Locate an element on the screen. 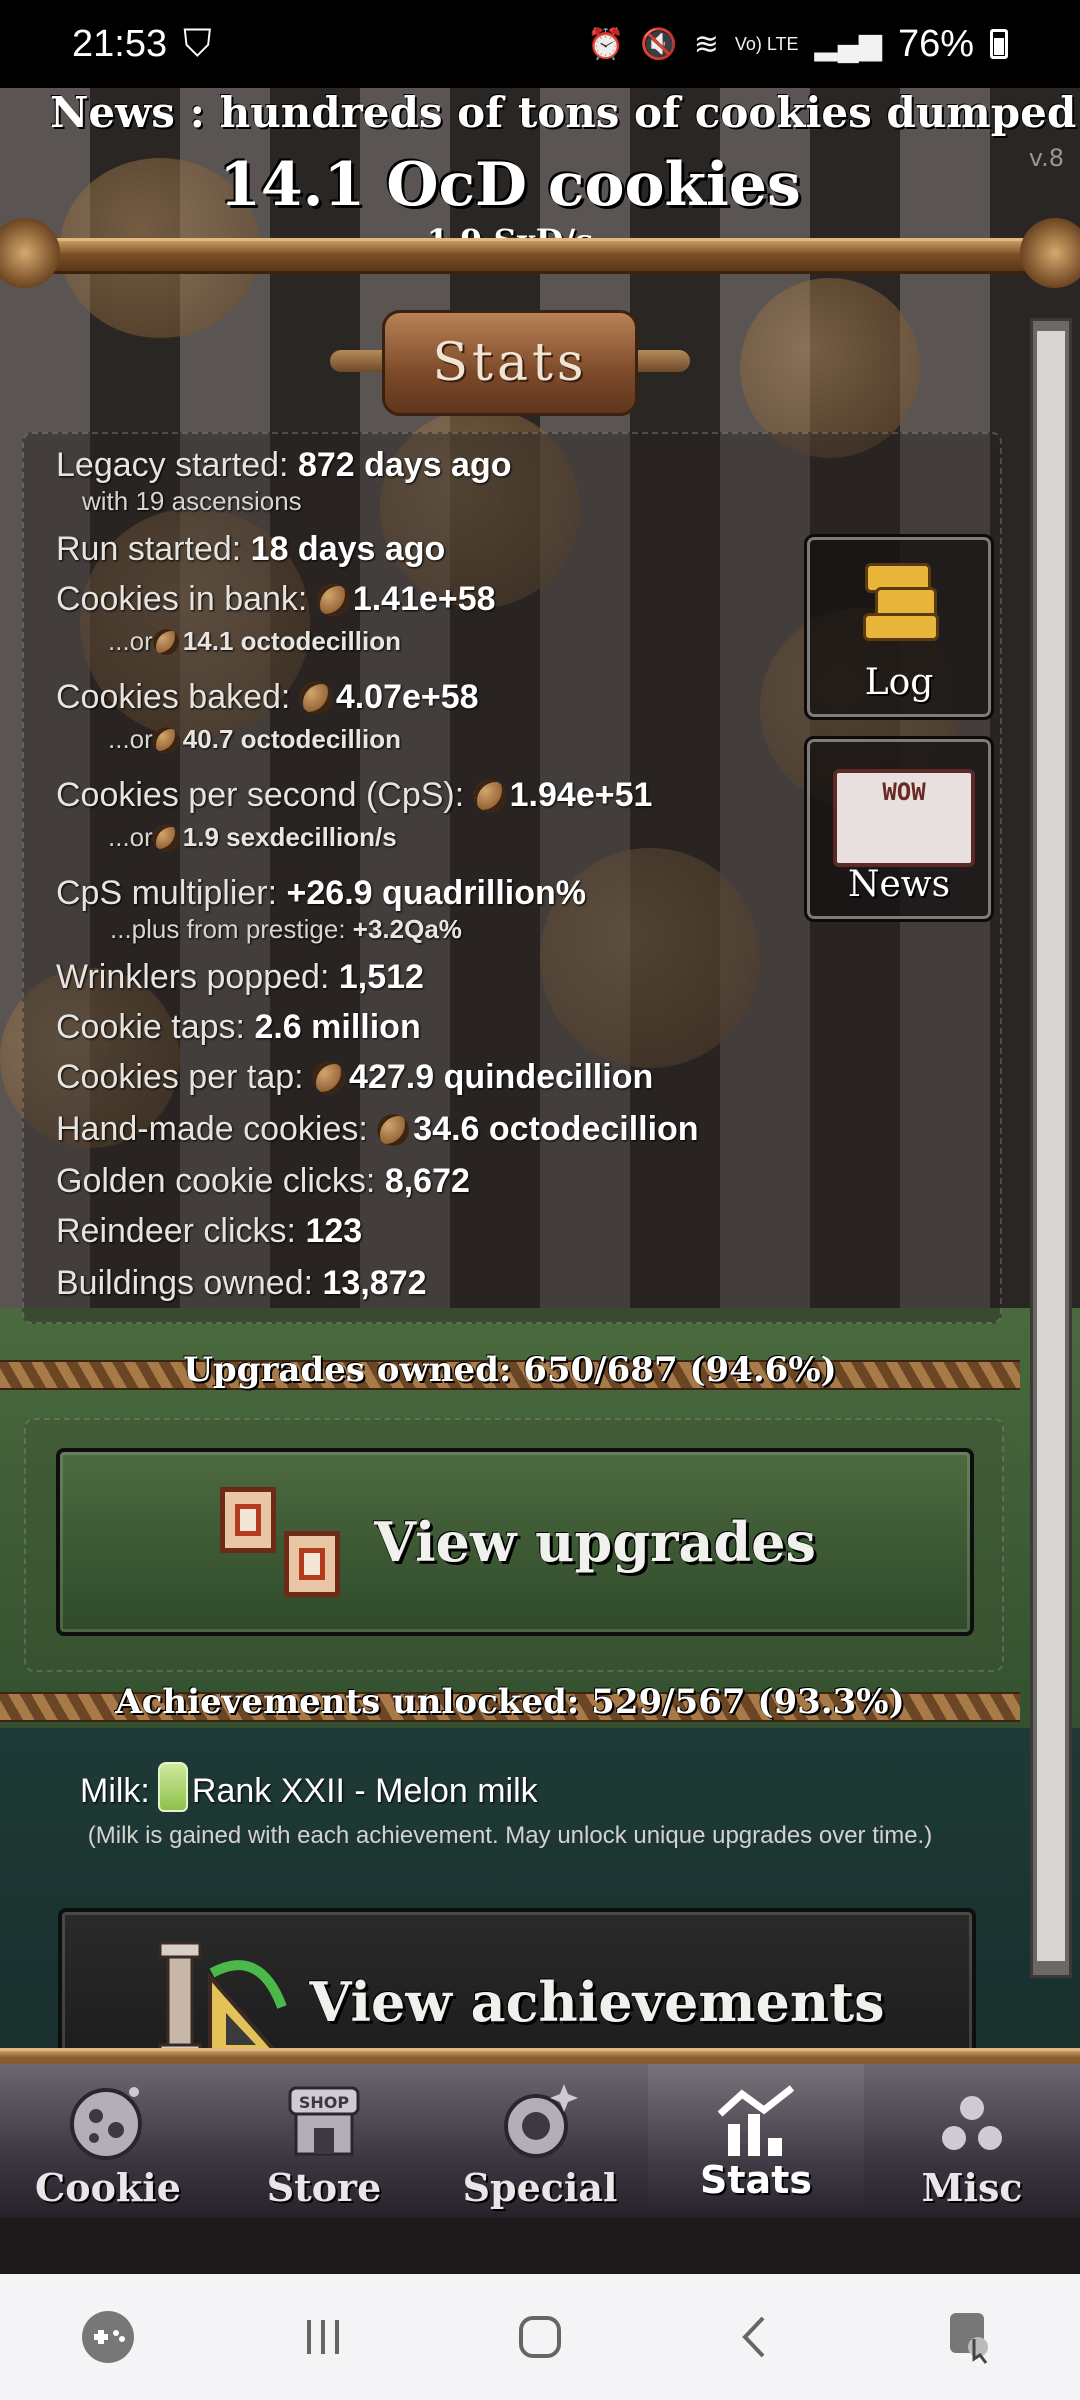 This screenshot has height=2400, width=1080. home-button is located at coordinates (540, 2337).